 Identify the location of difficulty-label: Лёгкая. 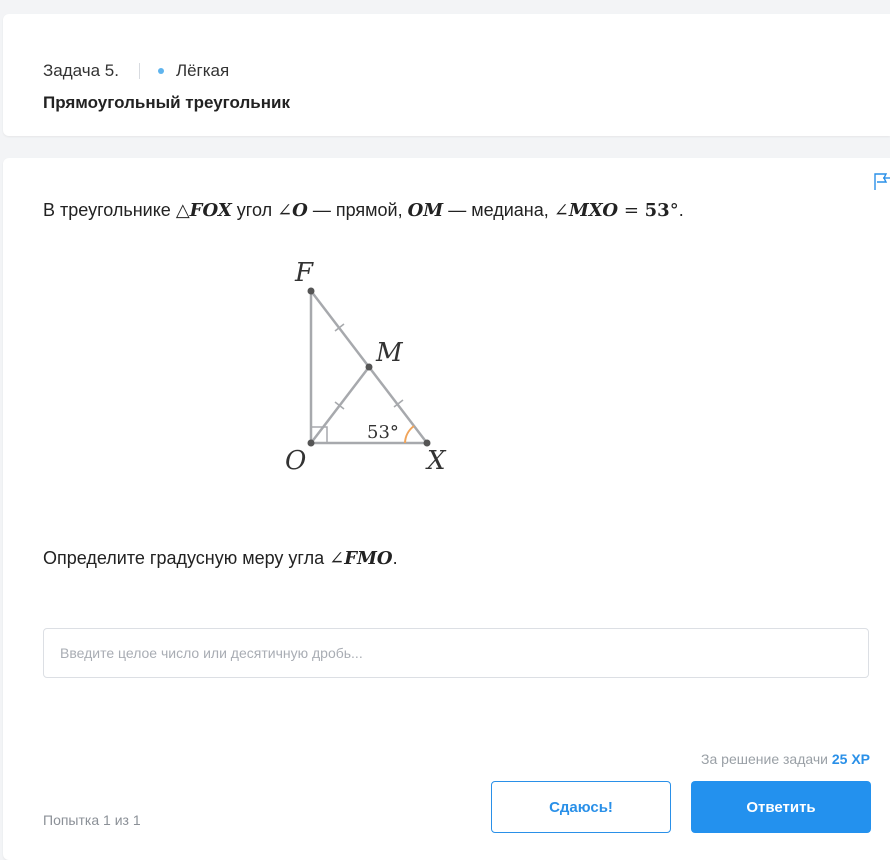
(202, 70).